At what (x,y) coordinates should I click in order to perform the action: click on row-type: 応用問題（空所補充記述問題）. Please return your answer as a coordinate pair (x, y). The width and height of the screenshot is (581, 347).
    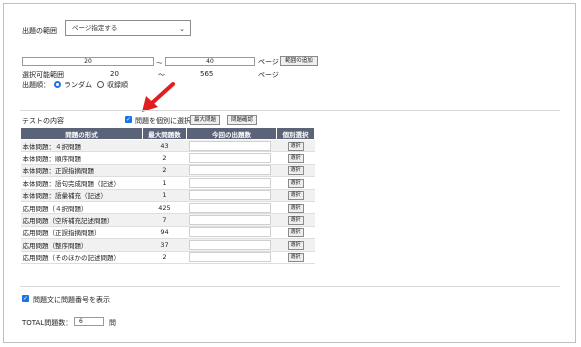
    Looking at the image, I should click on (81, 220).